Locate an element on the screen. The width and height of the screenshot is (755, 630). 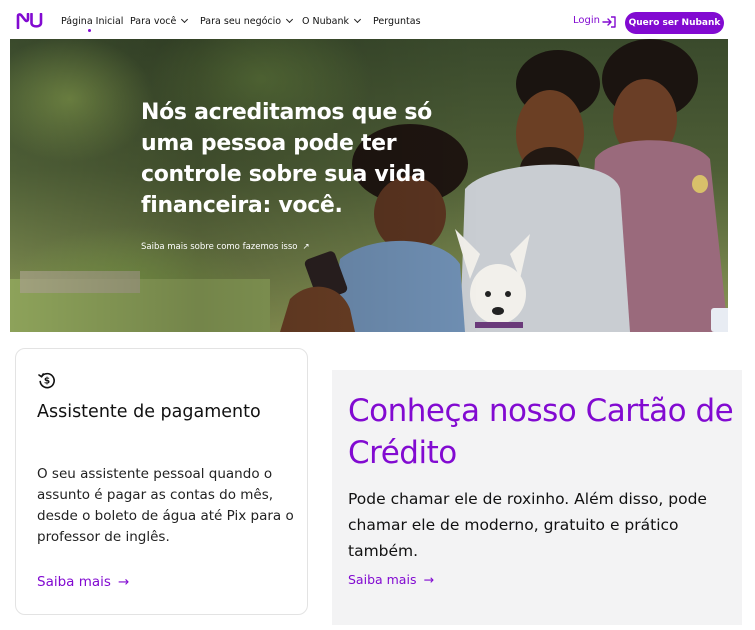
nav-link-home-label: Página Inicial is located at coordinates (92, 21).